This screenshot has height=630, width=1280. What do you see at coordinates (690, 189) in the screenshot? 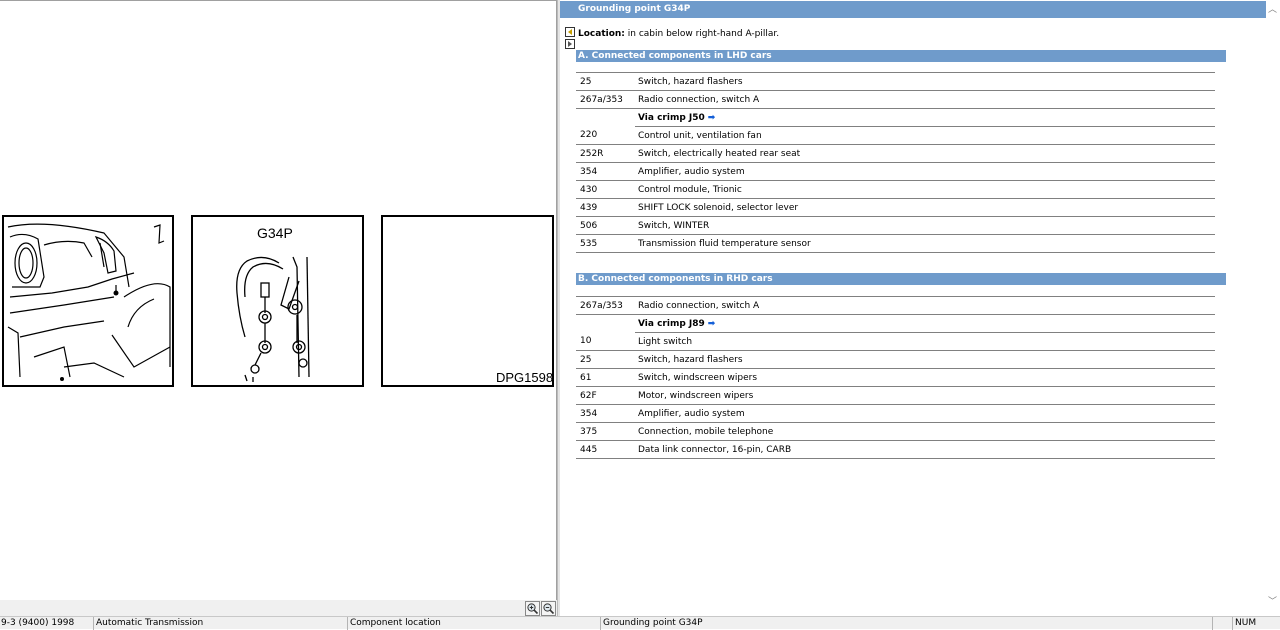
I see `component-description-text: Control module, Trionic` at bounding box center [690, 189].